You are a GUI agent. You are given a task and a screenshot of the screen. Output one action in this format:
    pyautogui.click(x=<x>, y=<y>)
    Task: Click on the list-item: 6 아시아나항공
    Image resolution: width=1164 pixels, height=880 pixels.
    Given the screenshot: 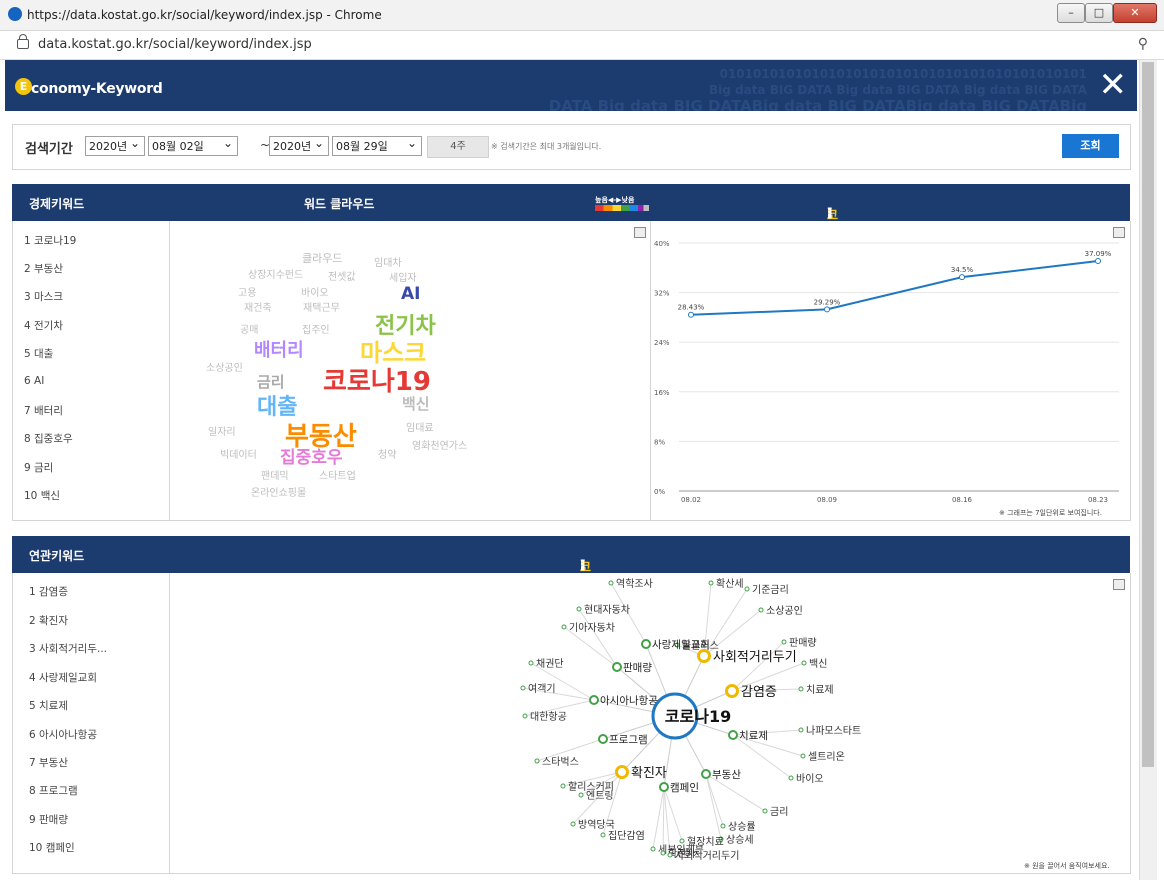 What is the action you would take?
    pyautogui.click(x=63, y=734)
    